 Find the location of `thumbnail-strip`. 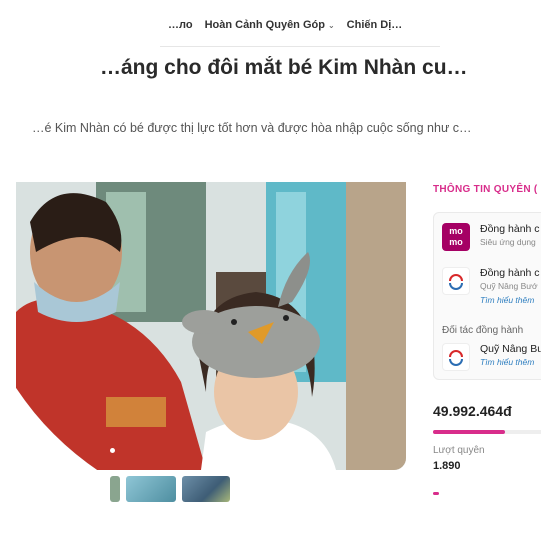

thumbnail-strip is located at coordinates (170, 489).